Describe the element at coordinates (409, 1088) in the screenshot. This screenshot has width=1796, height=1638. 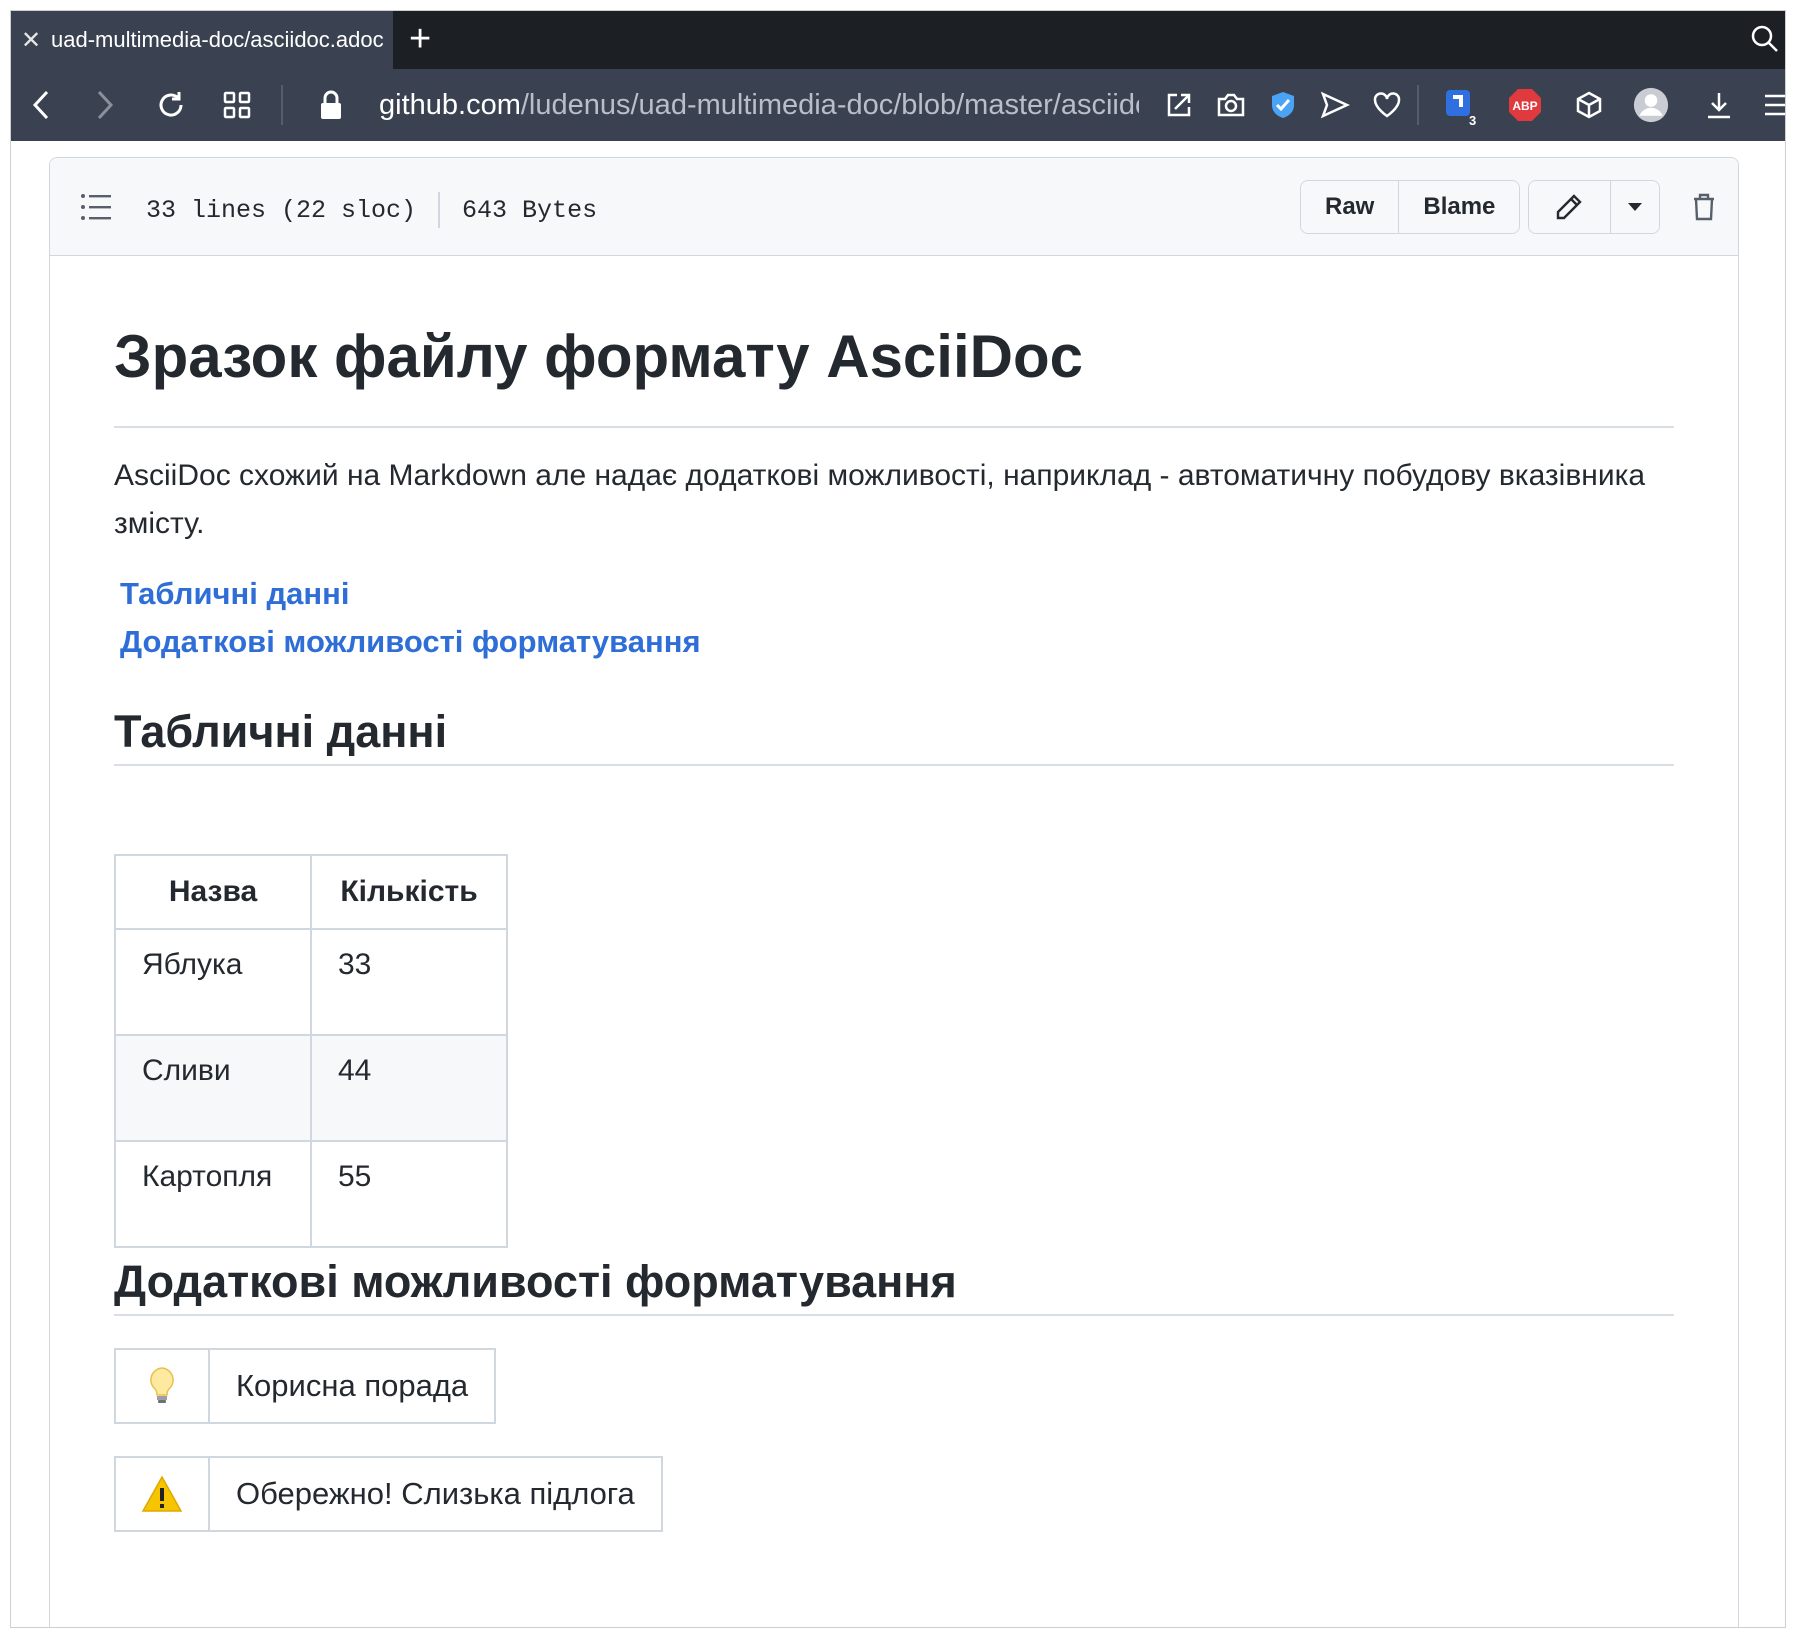
I see `table-cell: 44` at that location.